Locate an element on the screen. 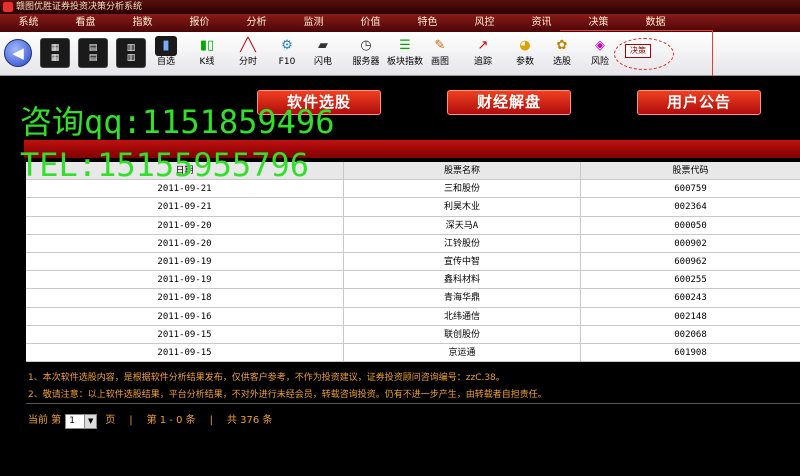 Image resolution: width=800 pixels, height=476 pixels. tool-label: 分时 is located at coordinates (247, 62).